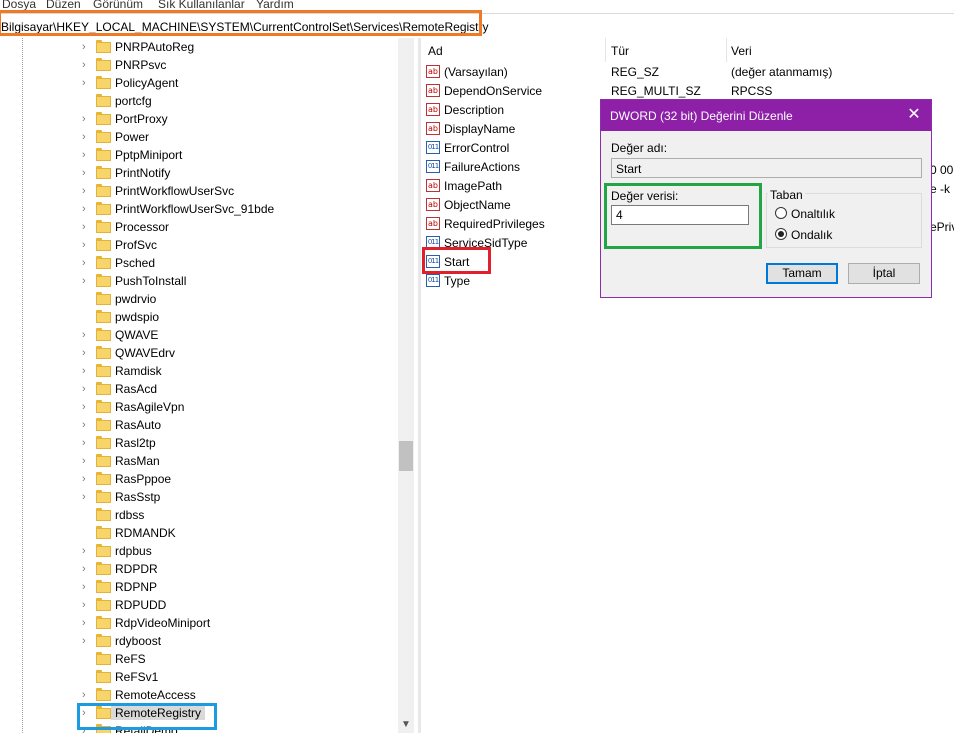 The height and width of the screenshot is (733, 954). Describe the element at coordinates (129, 515) in the screenshot. I see `tree-item-label: rdbss` at that location.